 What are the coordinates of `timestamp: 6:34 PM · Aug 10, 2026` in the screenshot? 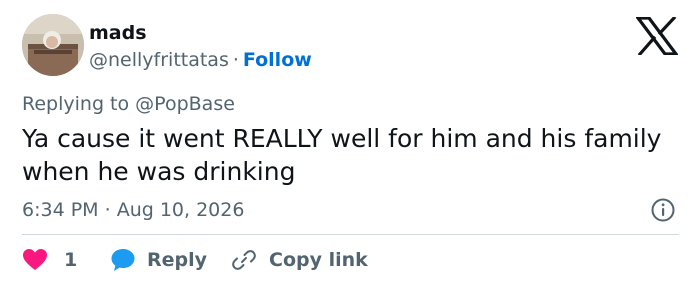 It's located at (133, 210).